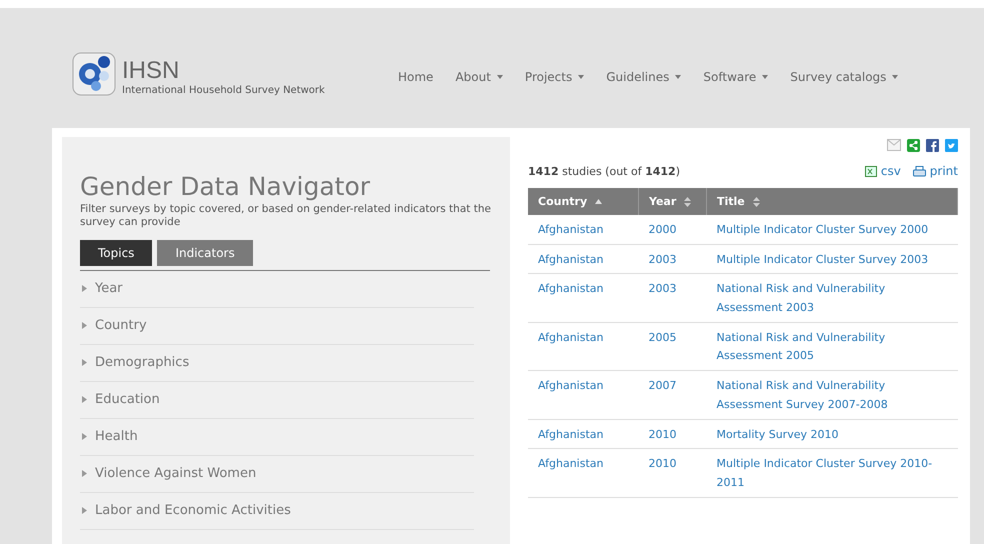  Describe the element at coordinates (286, 216) in the screenshot. I see `navigator-description: Filter surveys by topic covered, or based on gender-related indicators that the survey can provide` at that location.